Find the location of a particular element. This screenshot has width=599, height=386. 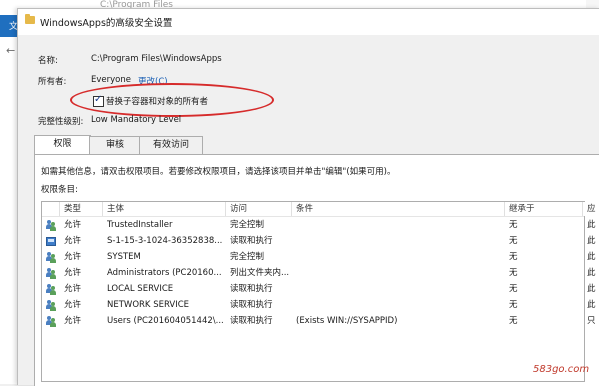

row-principal: NETWORK SERVICE is located at coordinates (148, 305).